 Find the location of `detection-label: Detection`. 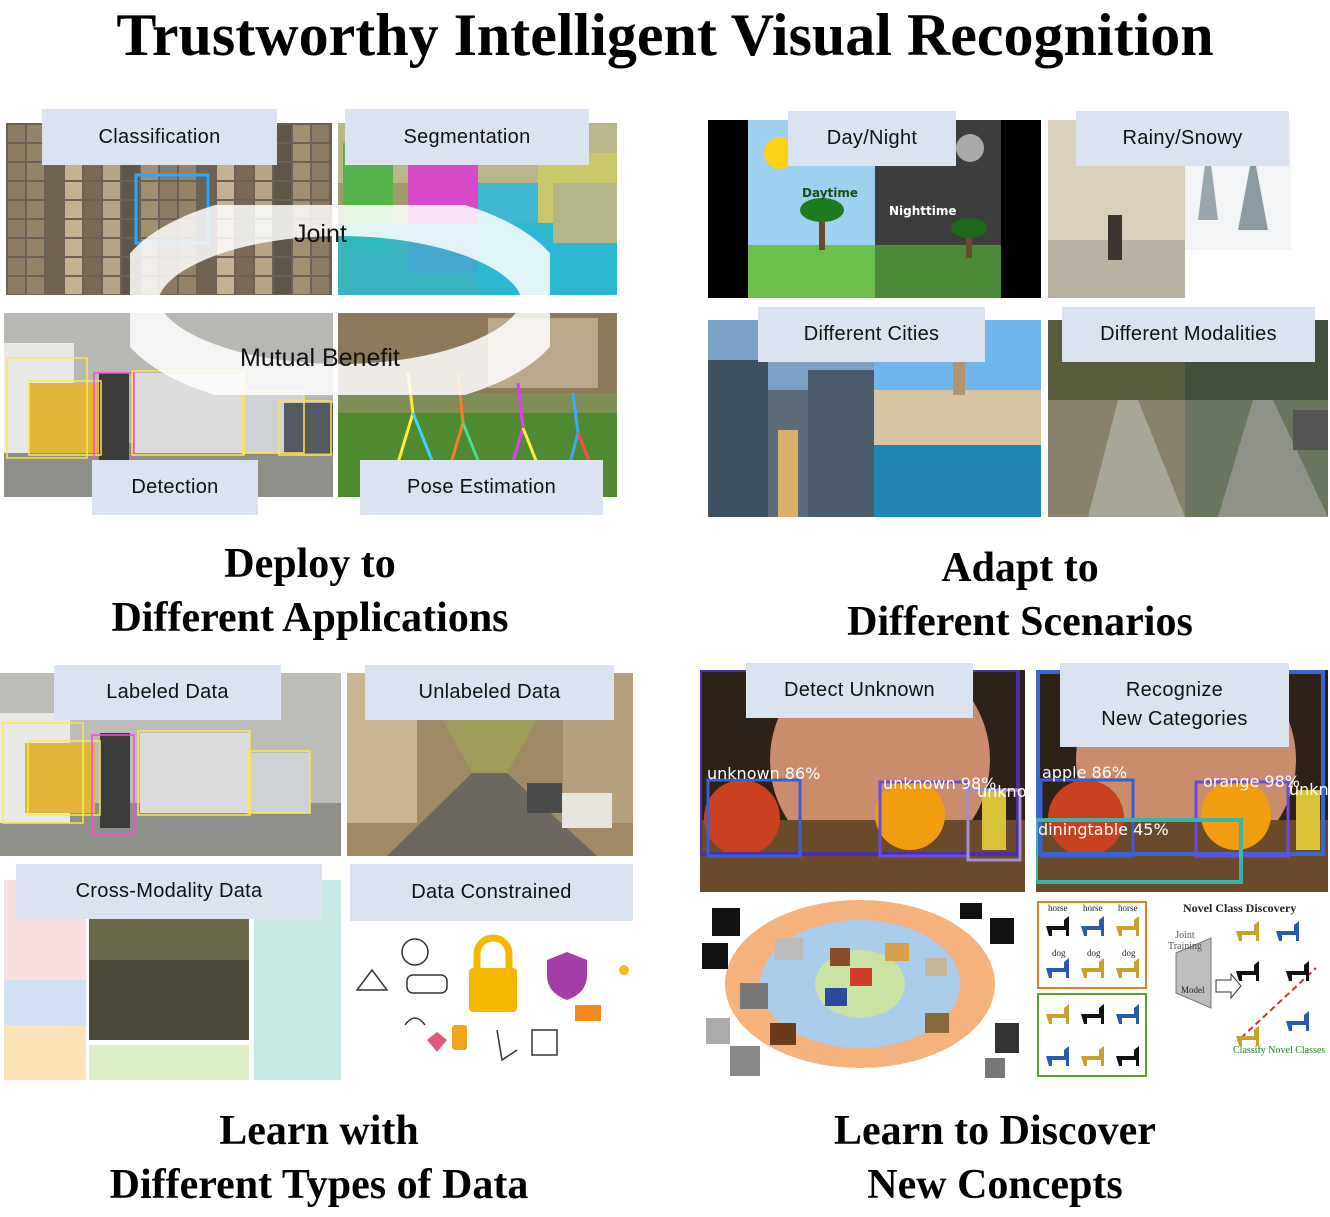

detection-label: Detection is located at coordinates (175, 487).